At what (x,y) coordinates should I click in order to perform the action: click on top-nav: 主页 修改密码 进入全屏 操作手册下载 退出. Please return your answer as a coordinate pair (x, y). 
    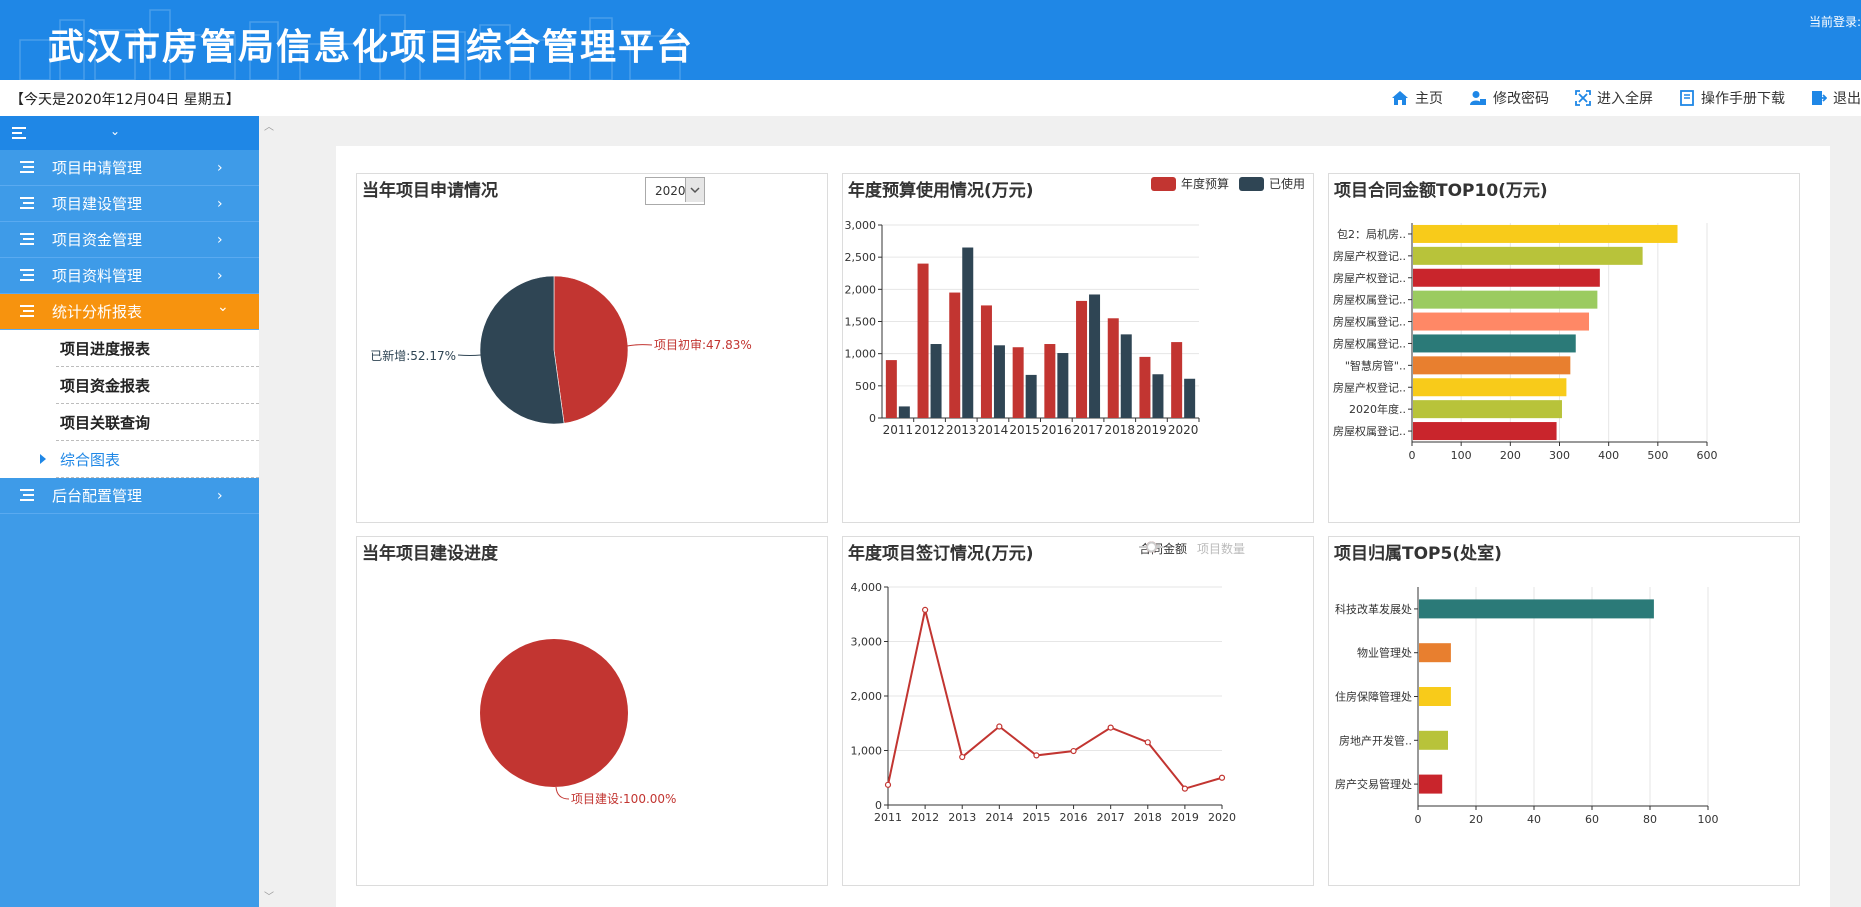
    Looking at the image, I should click on (1626, 98).